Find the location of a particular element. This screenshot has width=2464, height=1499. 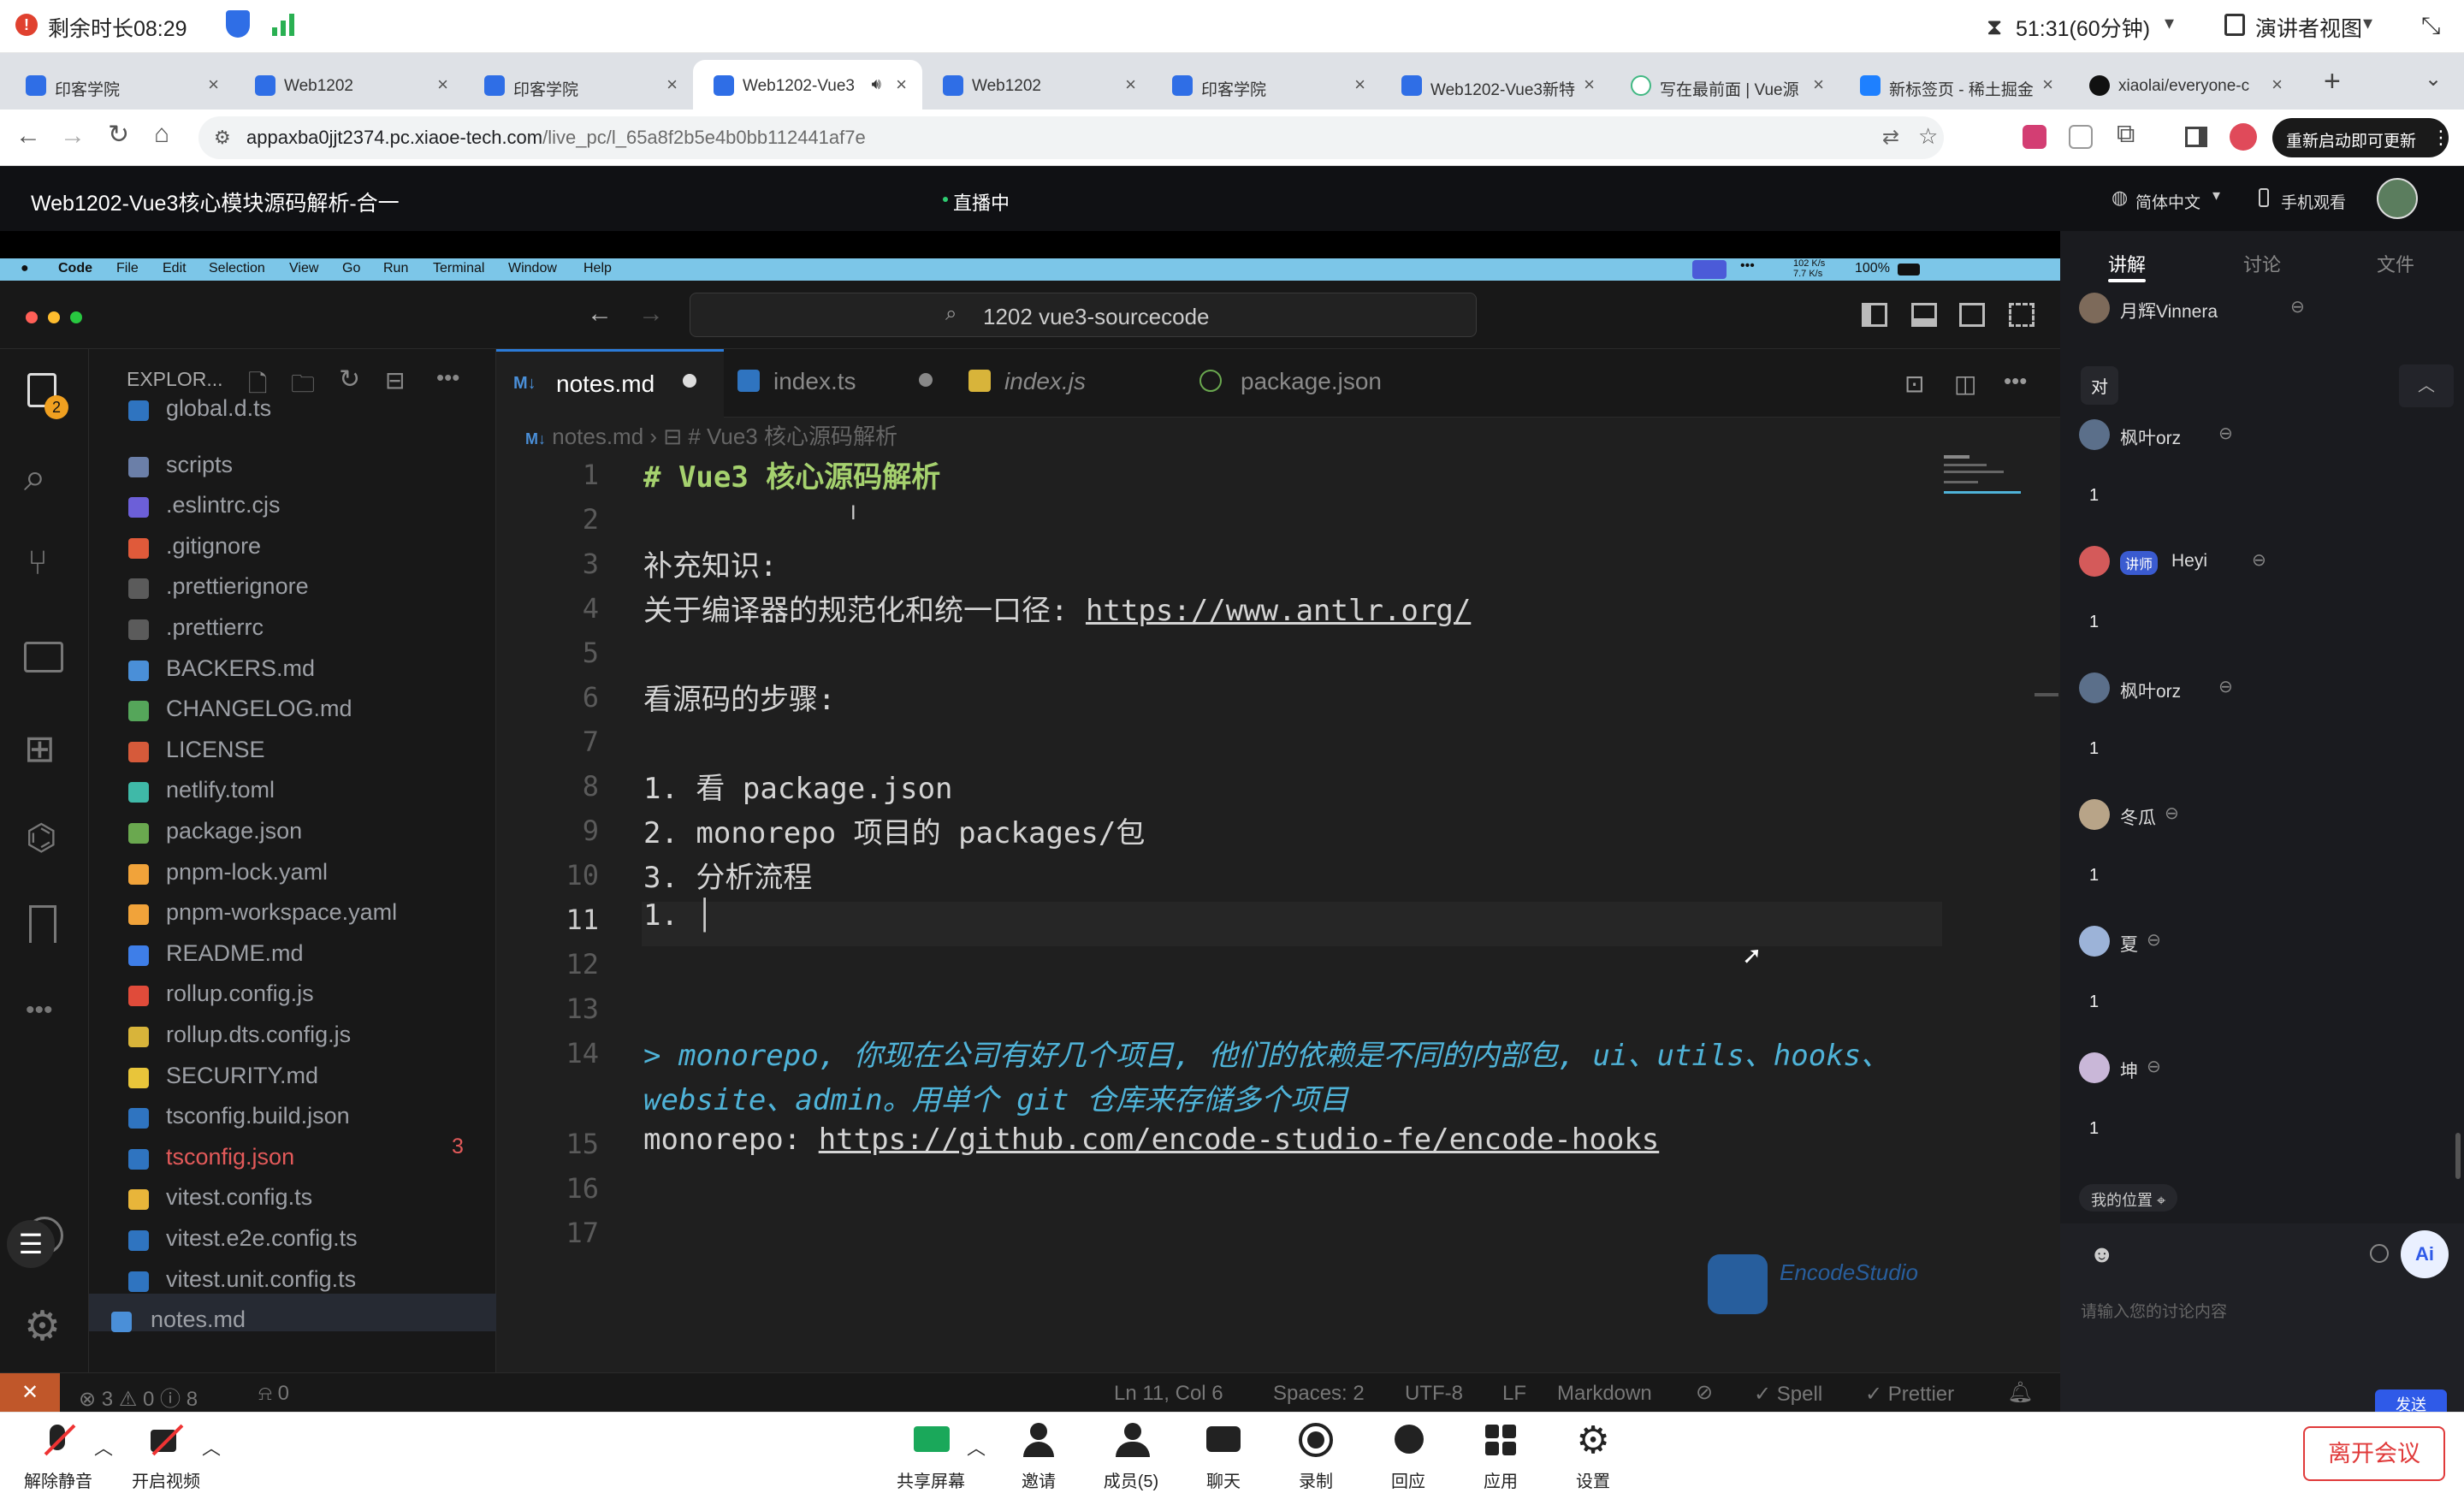

remote-explorer-icon is located at coordinates (43, 657).